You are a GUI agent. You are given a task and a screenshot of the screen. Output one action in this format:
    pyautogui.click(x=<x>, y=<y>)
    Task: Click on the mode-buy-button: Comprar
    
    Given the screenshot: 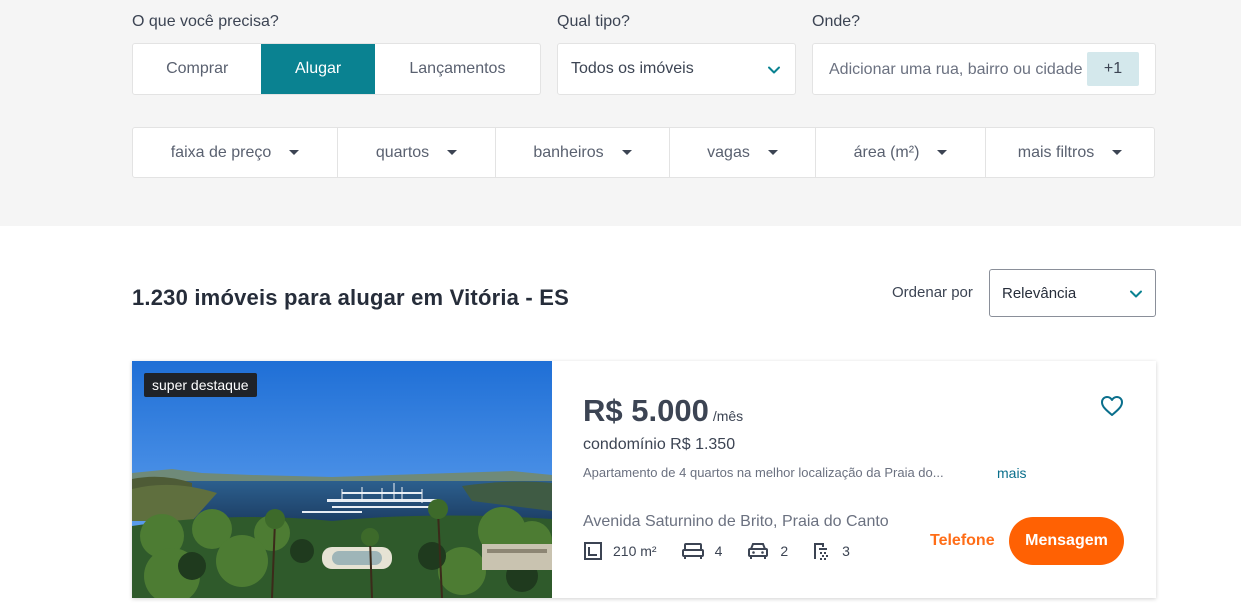 What is the action you would take?
    pyautogui.click(x=197, y=69)
    